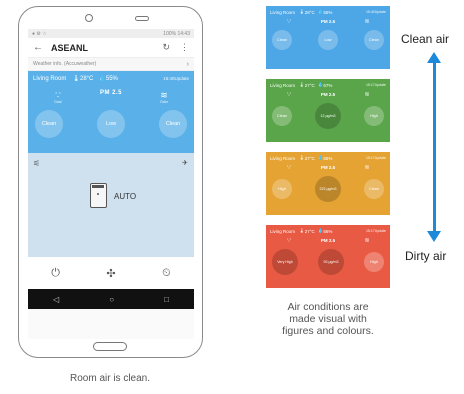 Image resolution: width=464 pixels, height=394 pixels. I want to click on phone-home-button, so click(110, 346).